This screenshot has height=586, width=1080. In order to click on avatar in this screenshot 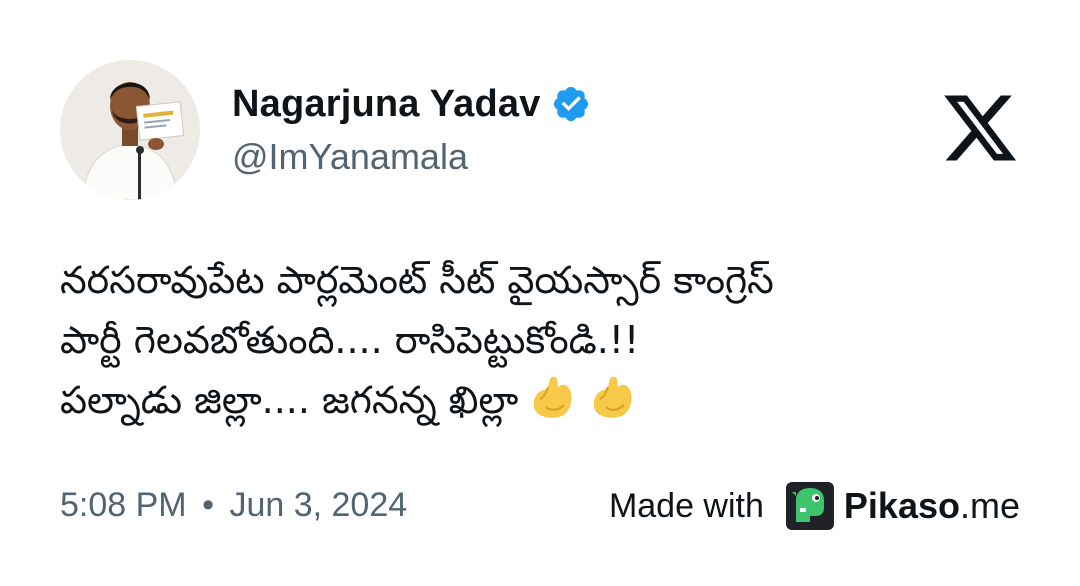, I will do `click(130, 130)`.